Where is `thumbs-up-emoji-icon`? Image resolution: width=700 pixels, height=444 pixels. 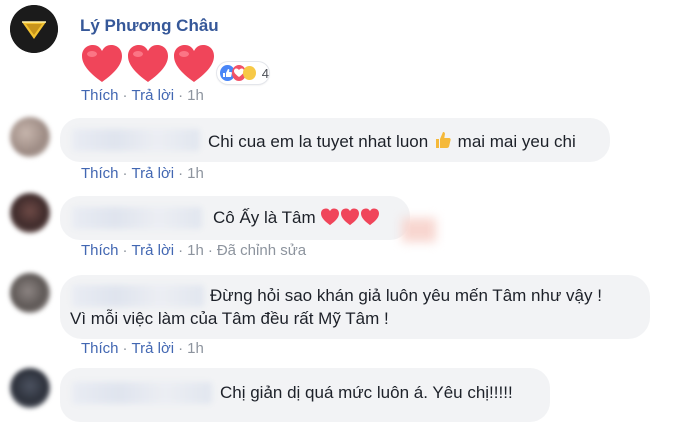 thumbs-up-emoji-icon is located at coordinates (443, 140).